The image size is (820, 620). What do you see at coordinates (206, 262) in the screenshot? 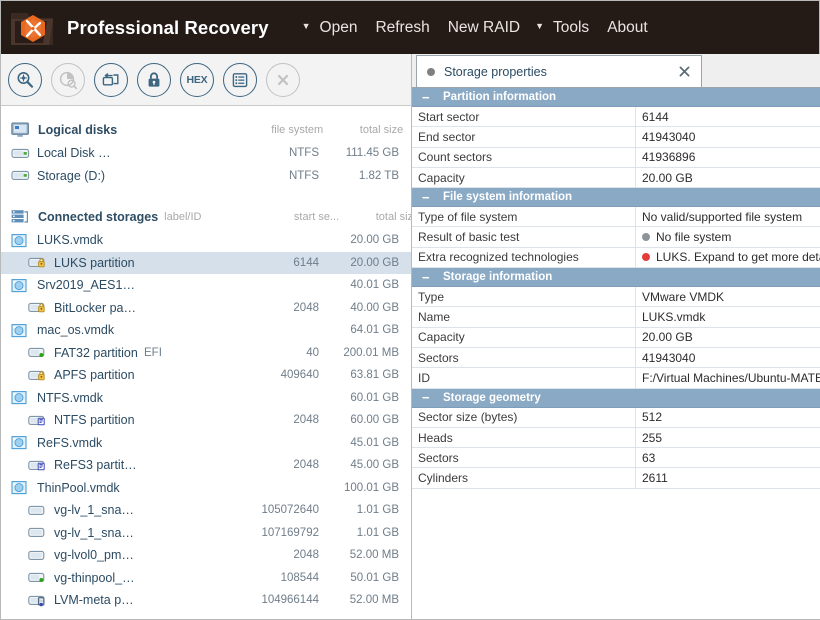
I see `list-item: LUKS partition 6144 20.00 GB` at bounding box center [206, 262].